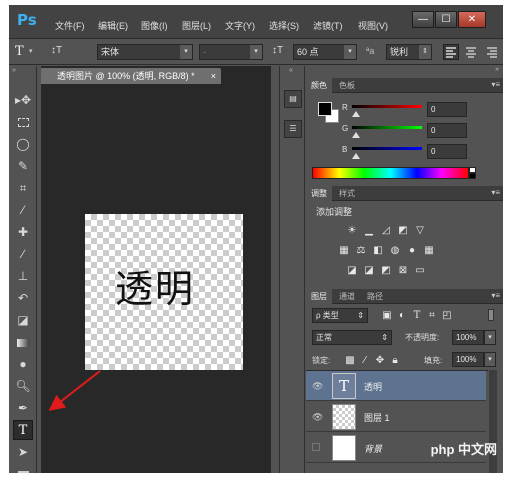 The height and width of the screenshot is (477, 510). I want to click on exposure-adjust-icon: ◩, so click(403, 230).